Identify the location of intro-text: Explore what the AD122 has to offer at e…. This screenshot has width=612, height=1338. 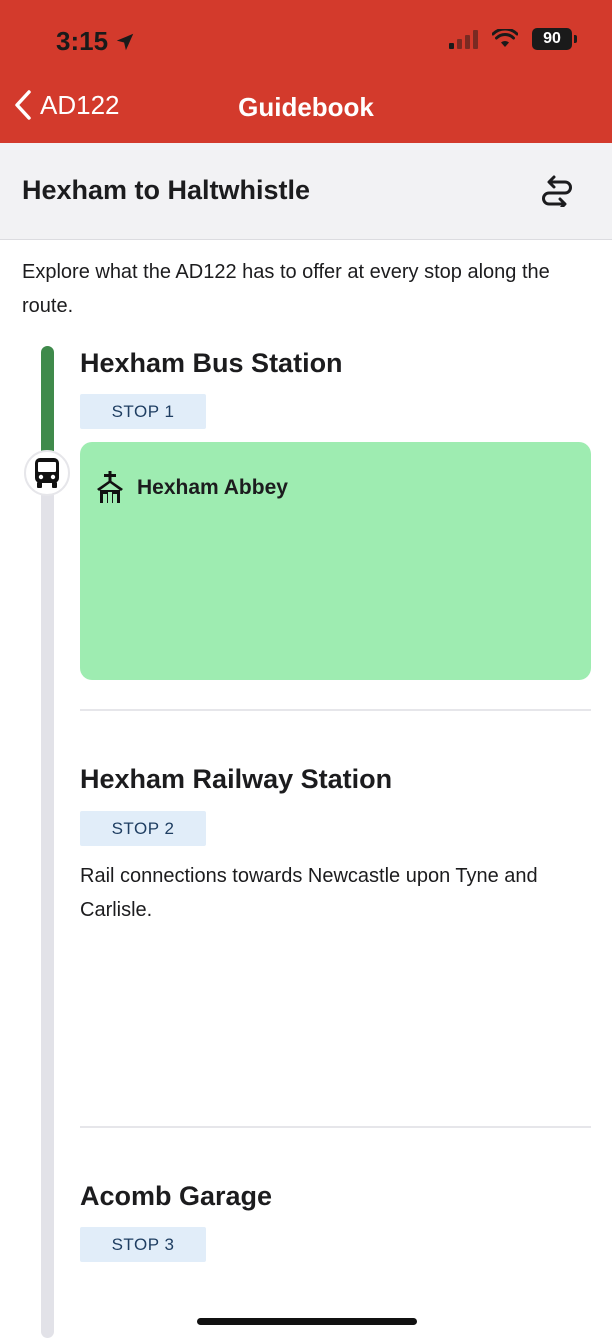
(286, 289).